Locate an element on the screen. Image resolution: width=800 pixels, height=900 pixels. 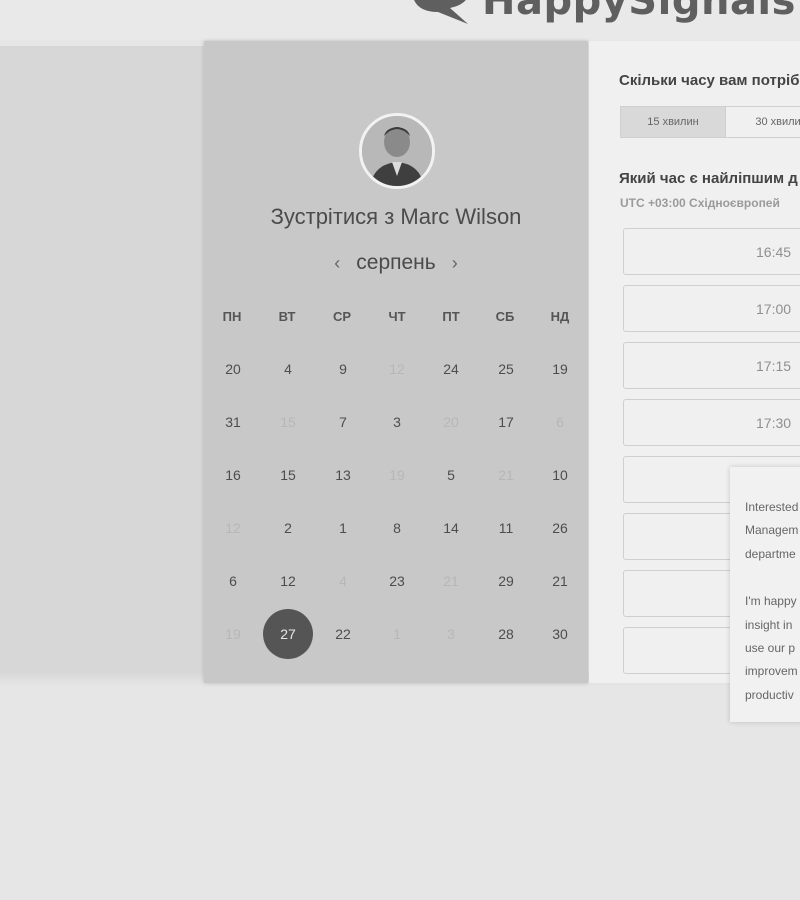
time-slot-label: 16:45 is located at coordinates (774, 252).